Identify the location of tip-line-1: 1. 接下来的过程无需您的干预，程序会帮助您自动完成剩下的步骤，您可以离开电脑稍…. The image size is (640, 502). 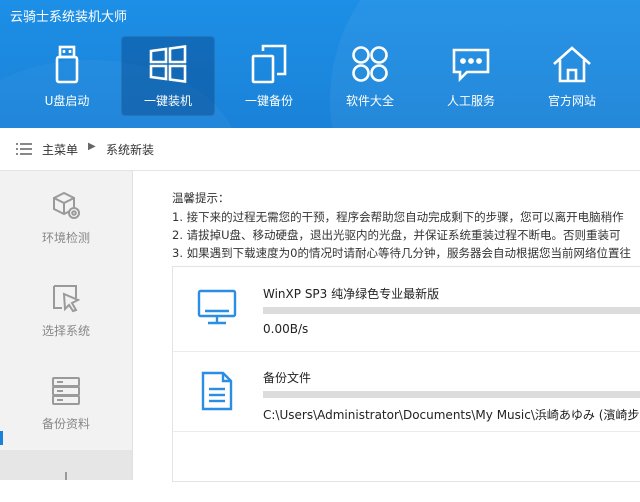
(398, 217).